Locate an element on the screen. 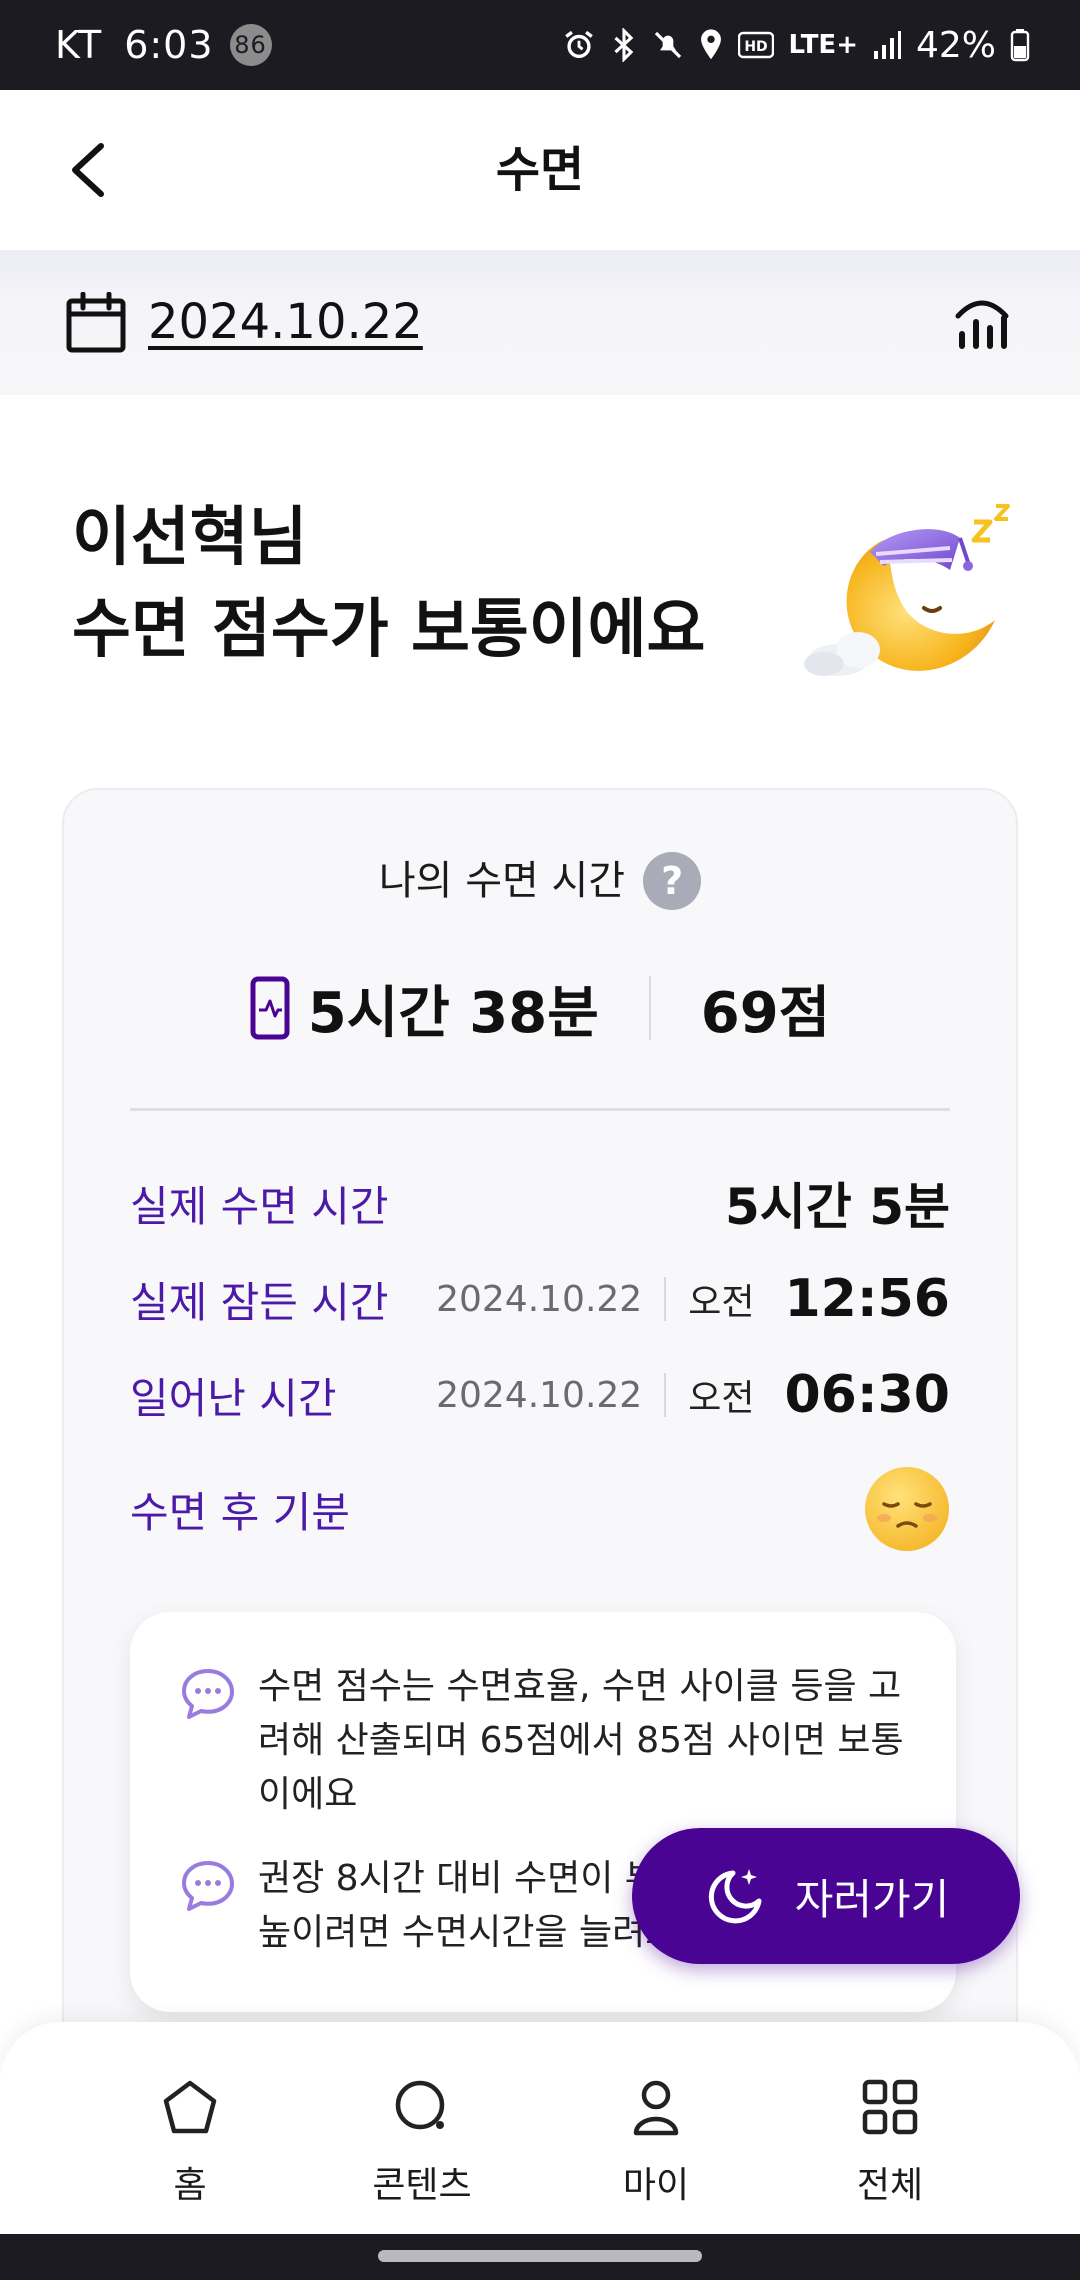  go-to-sleep-label: 자러가기 is located at coordinates (872, 1899).